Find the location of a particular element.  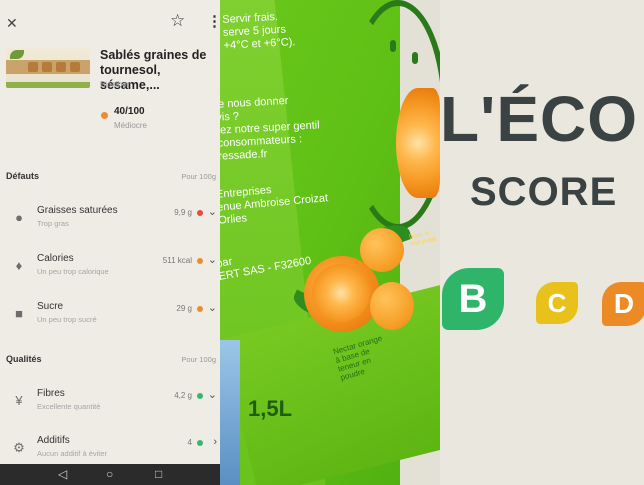

defects-section-header: Défauts Pour 100g is located at coordinates (110, 178).